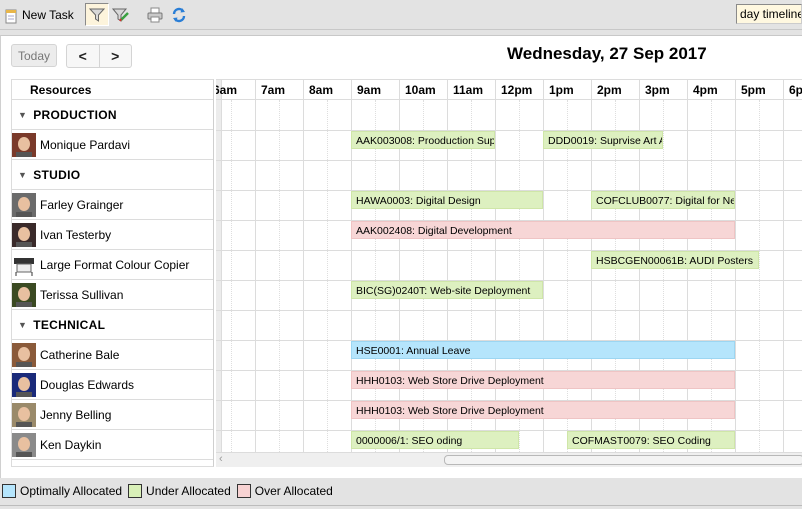  I want to click on legend-item: Optimally Allocated, so click(61, 491).